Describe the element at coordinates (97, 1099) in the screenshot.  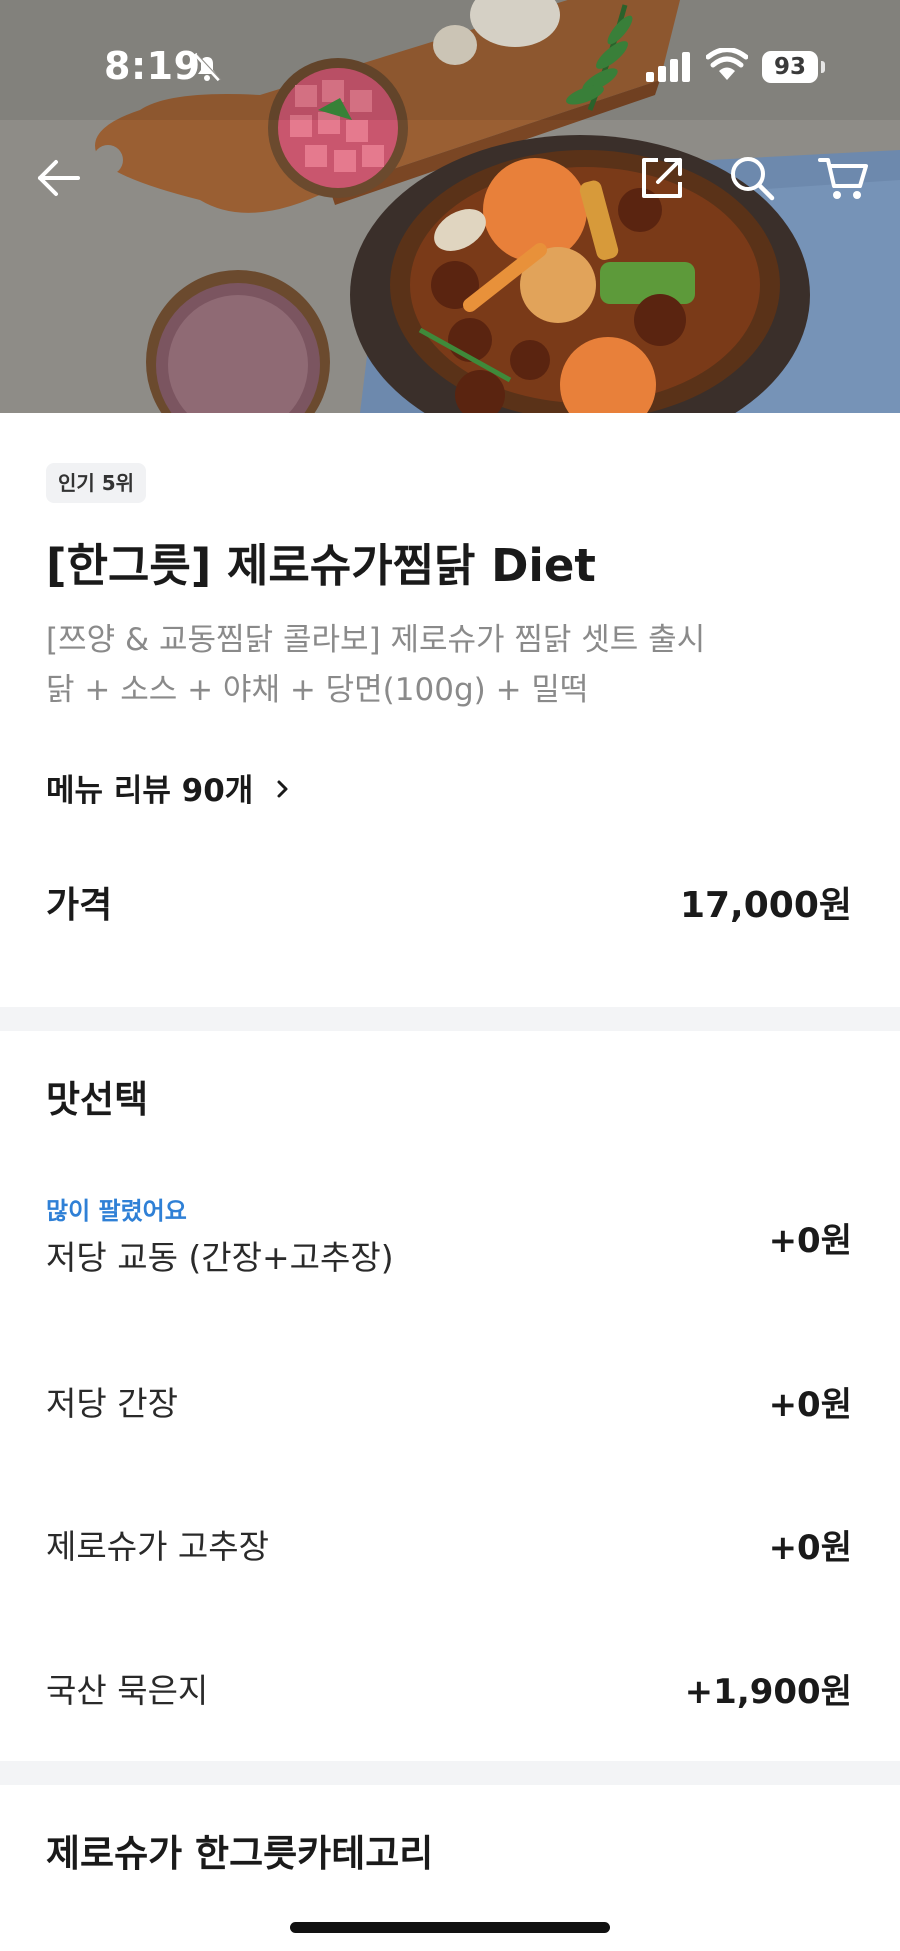
I see `taste-section-title: 맛선택` at that location.